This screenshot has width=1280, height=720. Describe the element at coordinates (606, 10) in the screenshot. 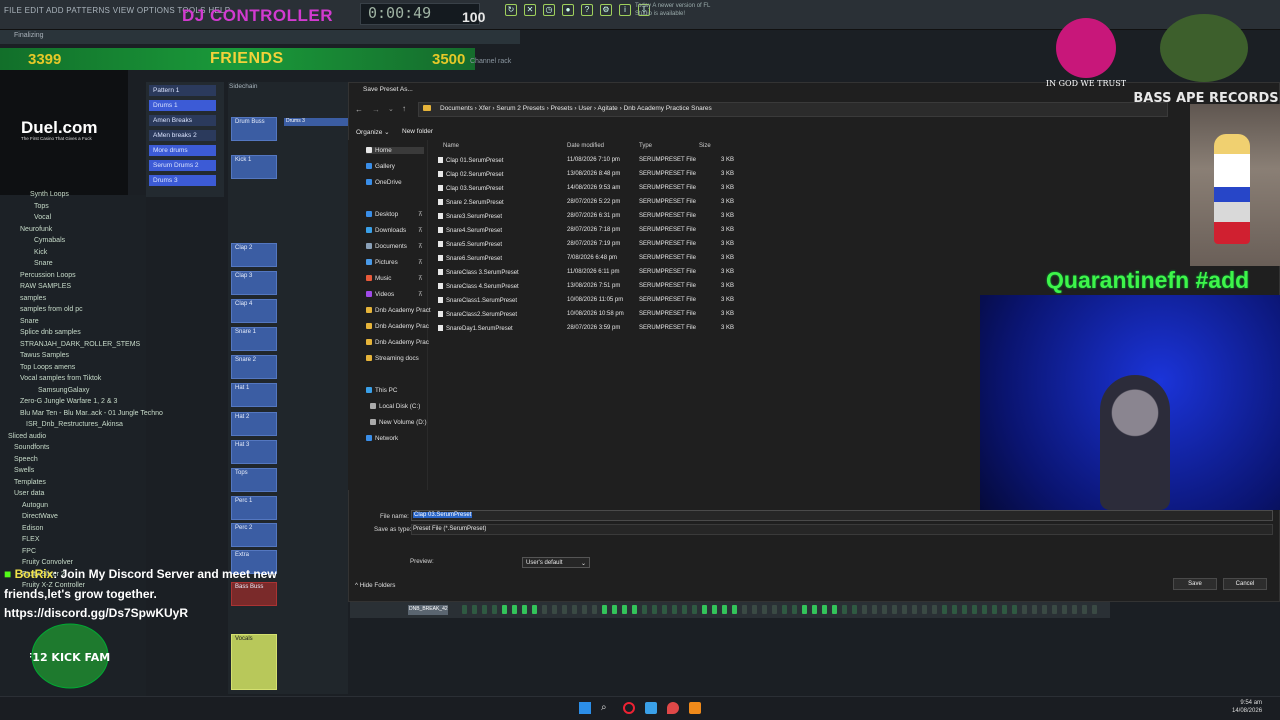

I see `tools-icon: ⚙` at that location.